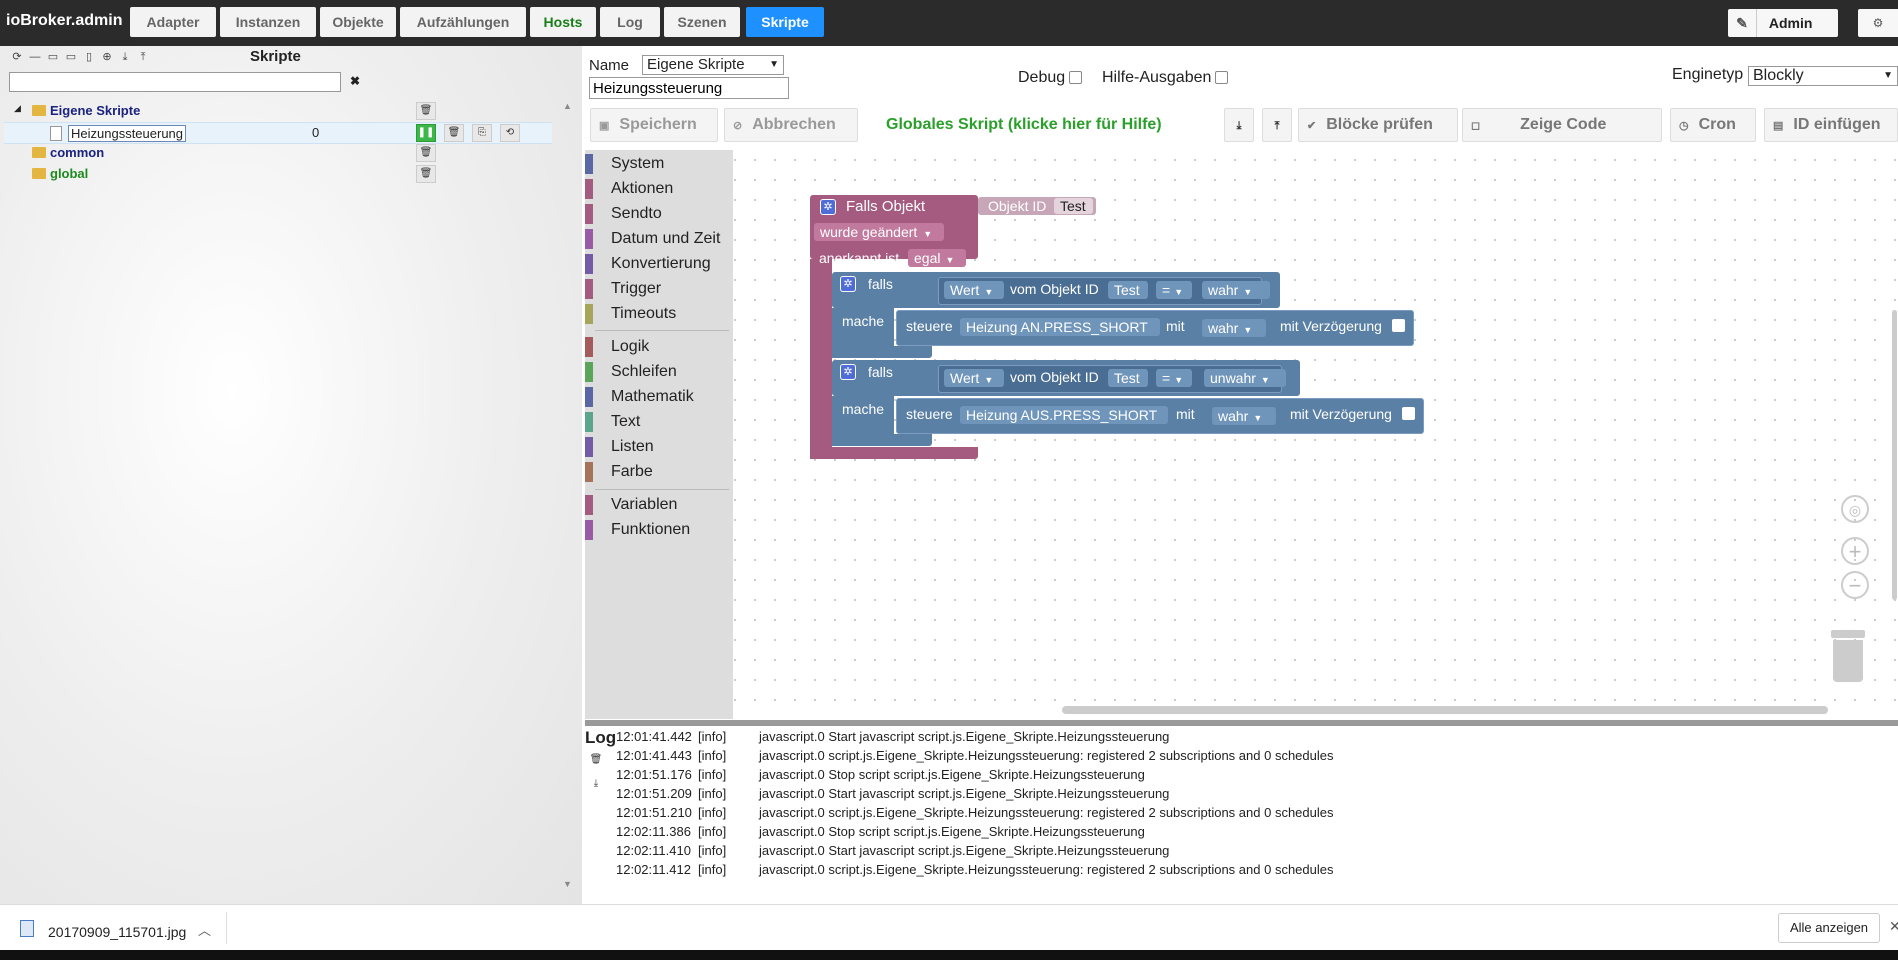  I want to click on recenter-icon: ◎, so click(1855, 509).